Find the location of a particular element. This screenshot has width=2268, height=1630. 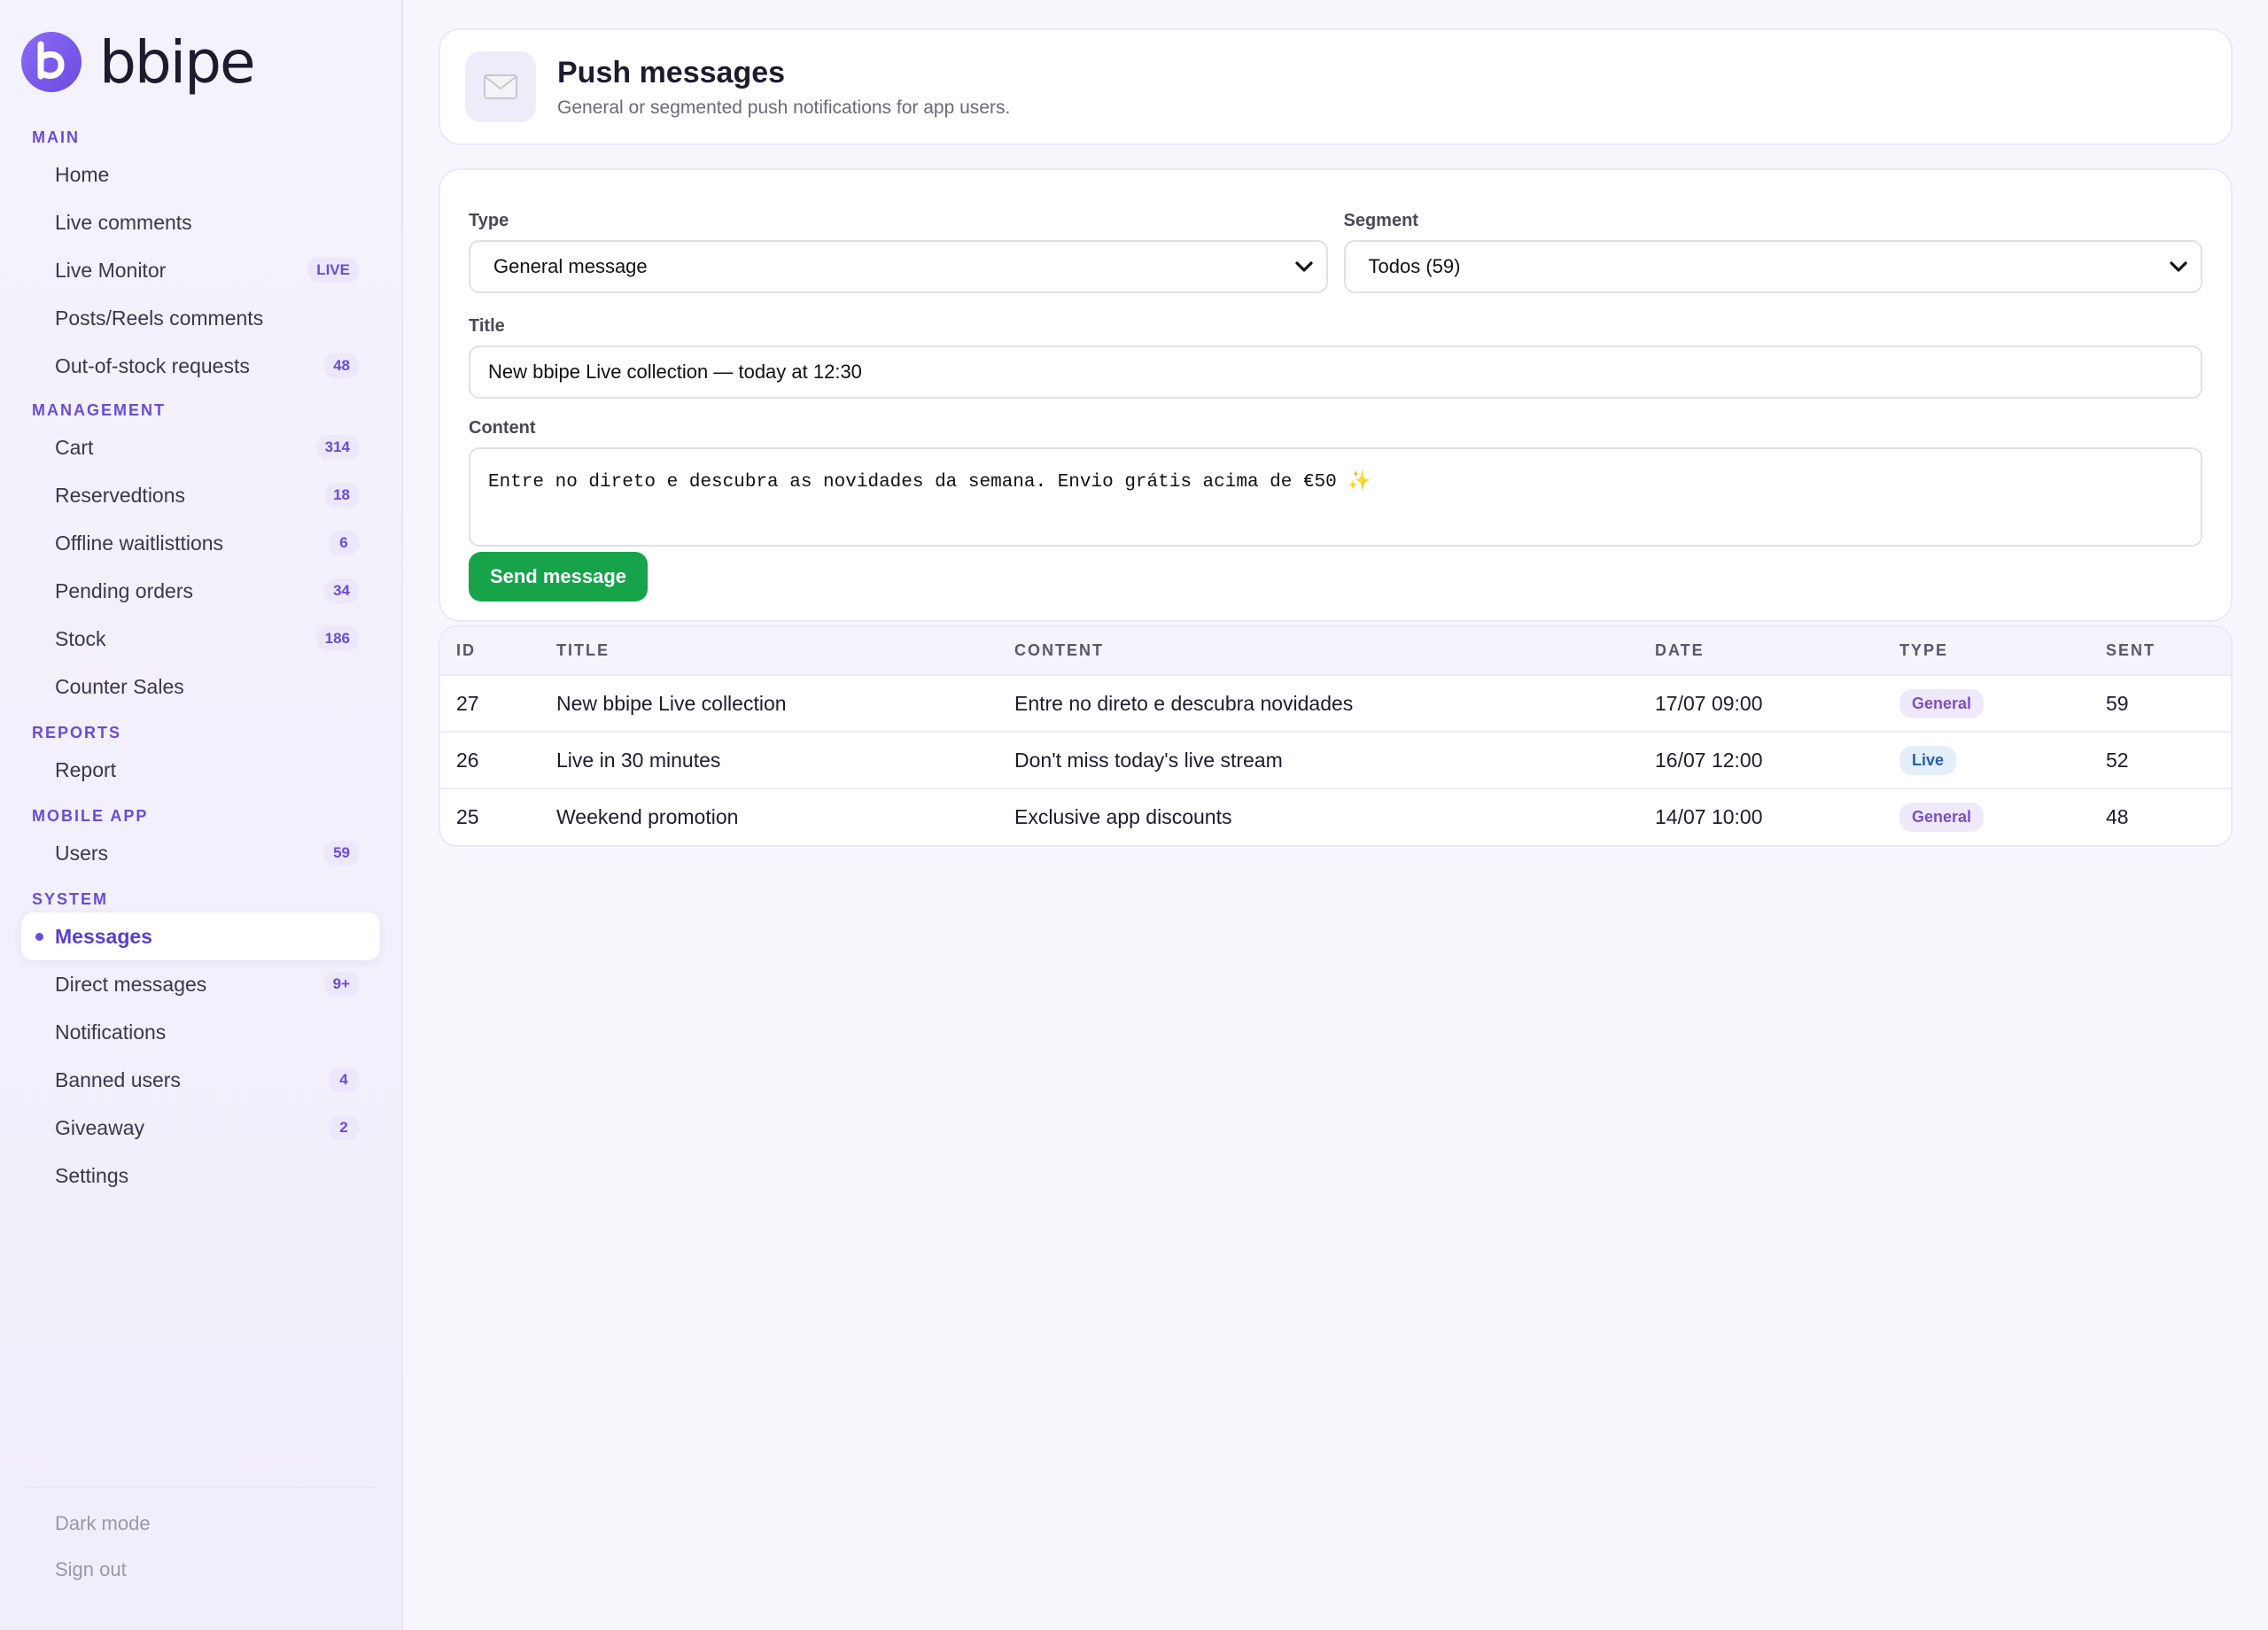

sidebar-item-badge: 4 is located at coordinates (344, 1079).